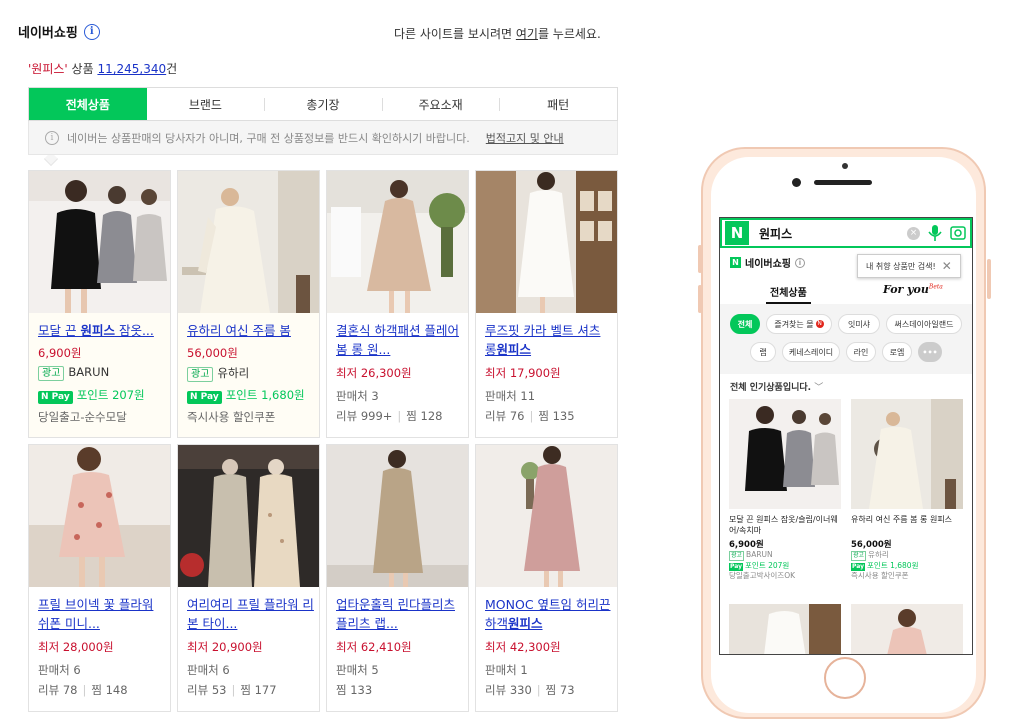  I want to click on mobile-product-price: 56,000원, so click(871, 545).